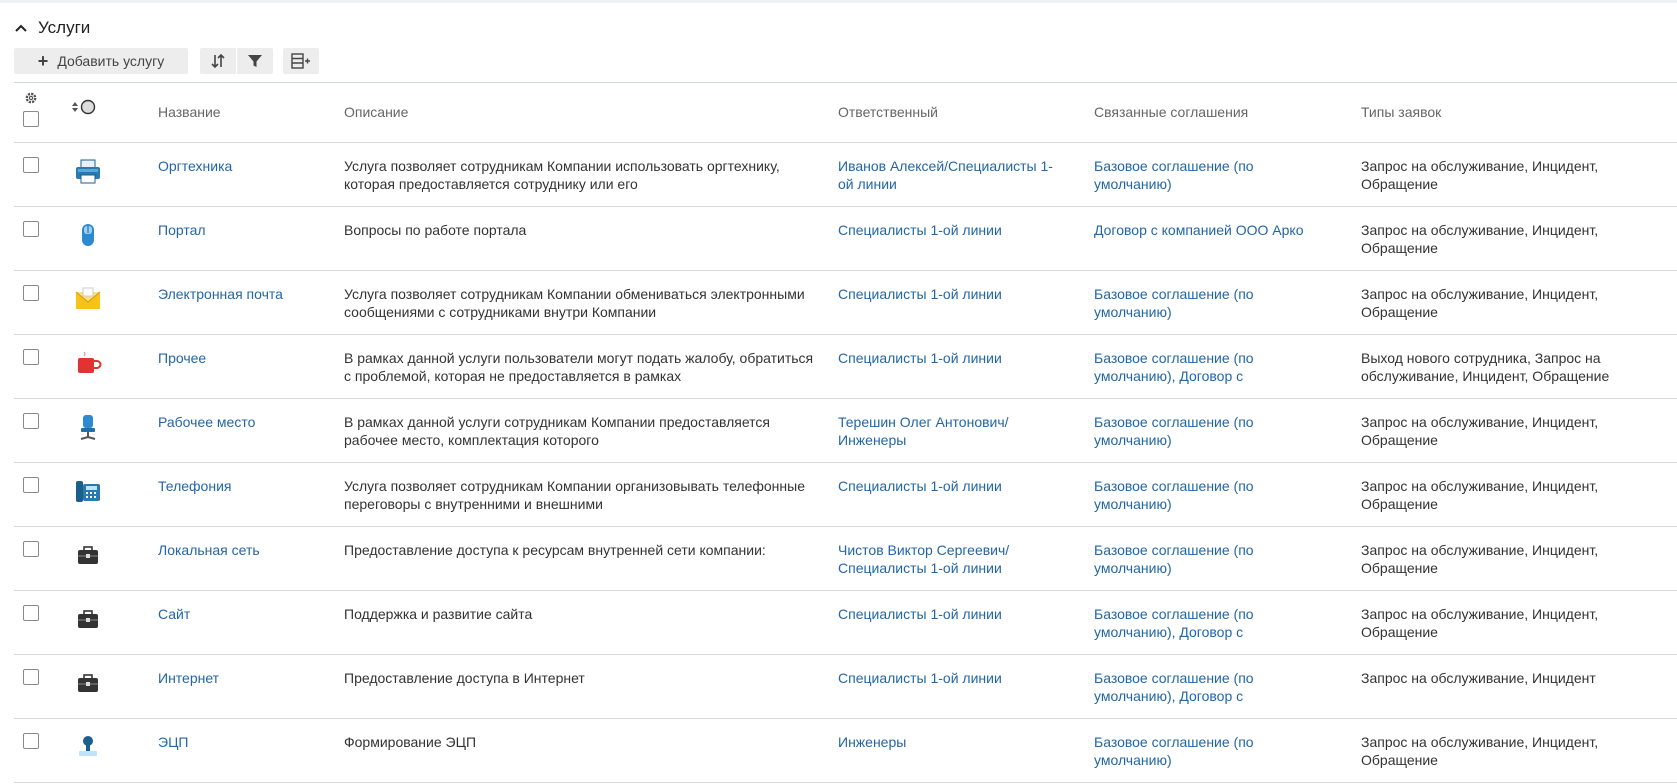 The height and width of the screenshot is (784, 1677). I want to click on service-name-link: Локальная сеть, so click(238, 559).